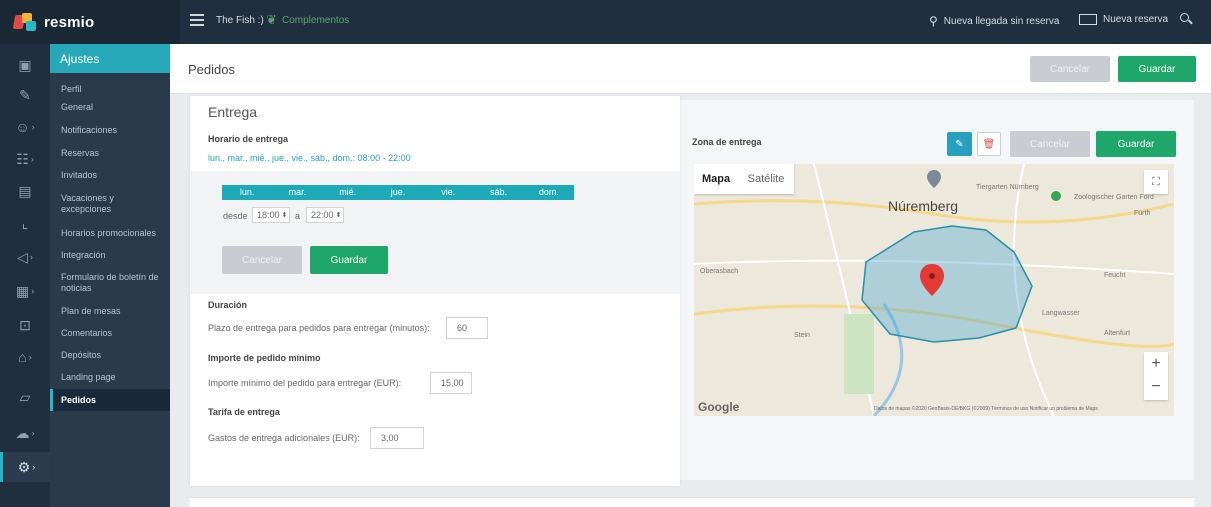  What do you see at coordinates (240, 20) in the screenshot?
I see `venue-name: The Fish :)` at bounding box center [240, 20].